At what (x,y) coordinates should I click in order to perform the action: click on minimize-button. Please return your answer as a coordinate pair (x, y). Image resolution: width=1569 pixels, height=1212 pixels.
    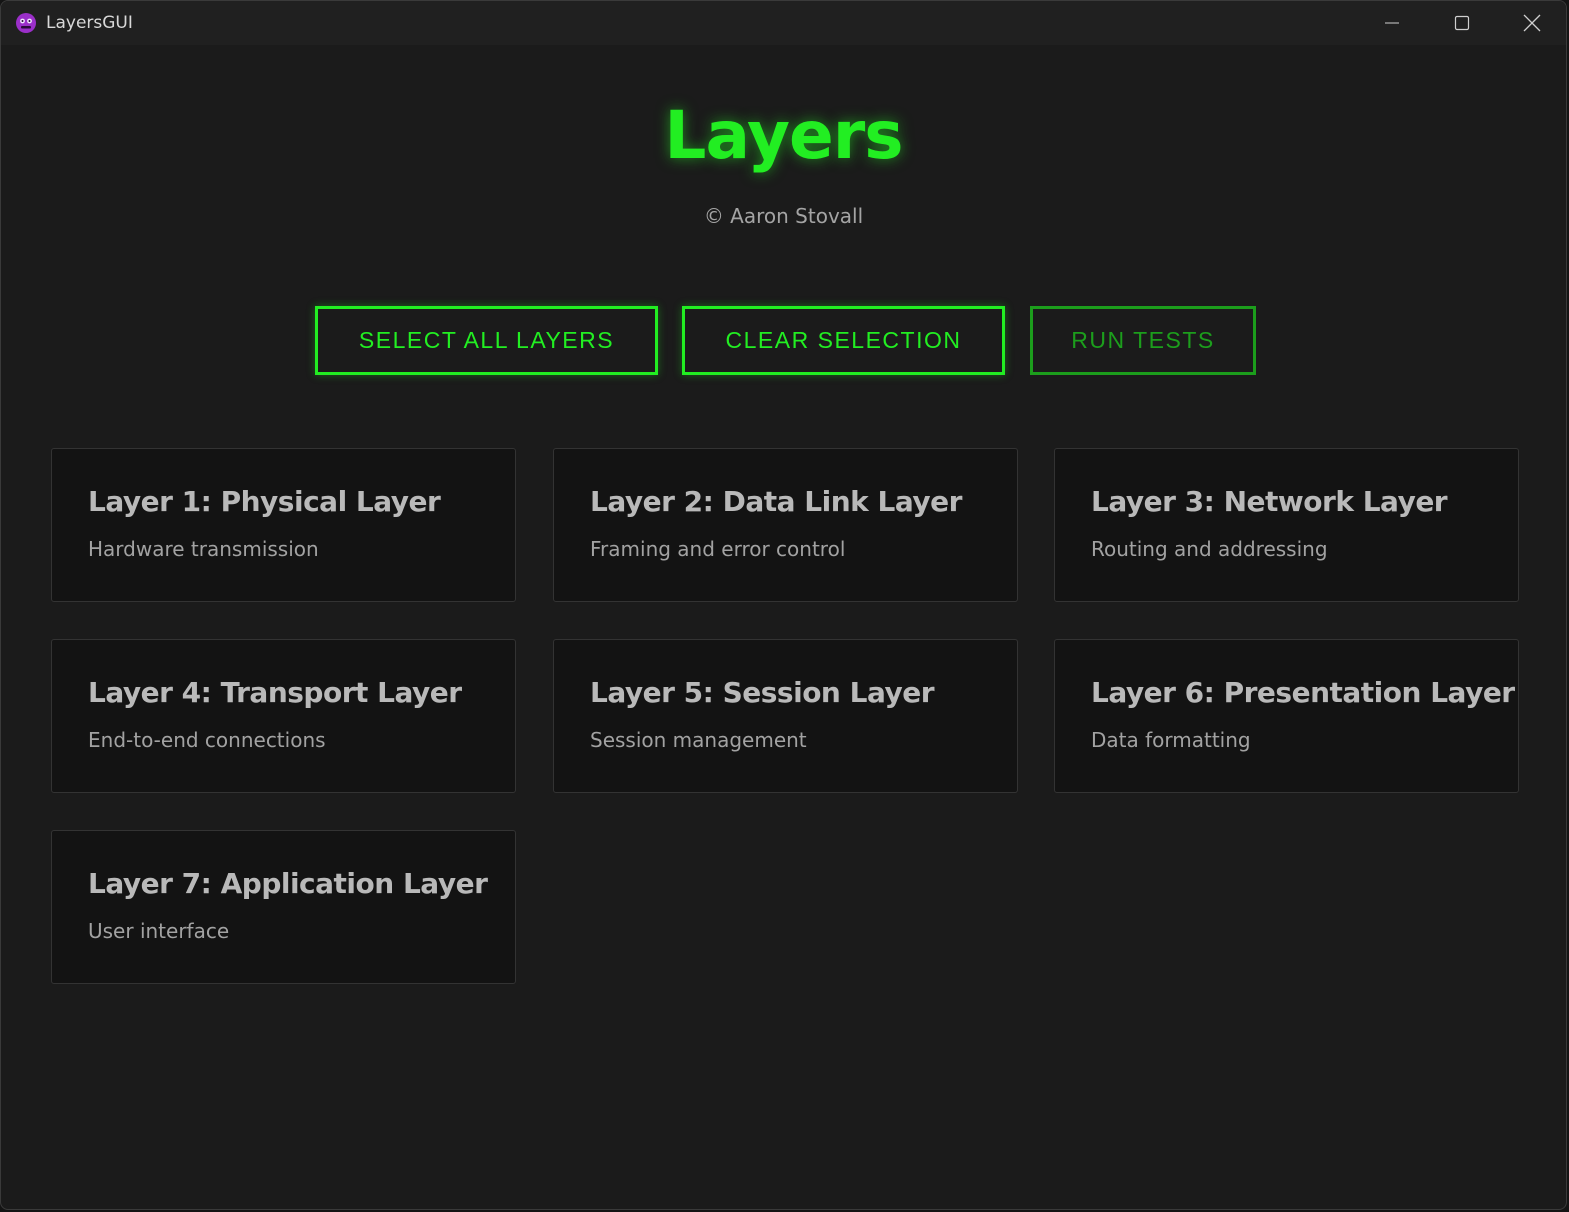
    Looking at the image, I should click on (1392, 23).